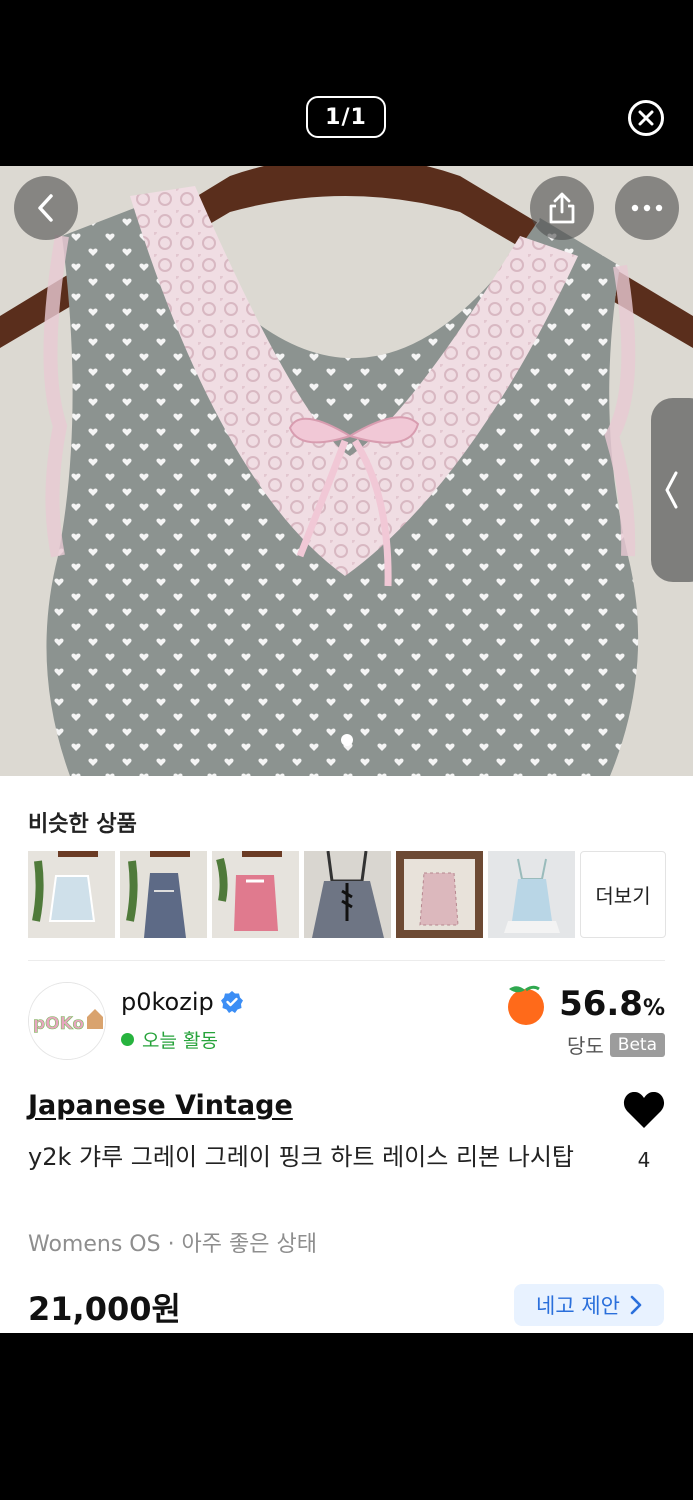  What do you see at coordinates (346, 1416) in the screenshot?
I see `bottom-black-area` at bounding box center [346, 1416].